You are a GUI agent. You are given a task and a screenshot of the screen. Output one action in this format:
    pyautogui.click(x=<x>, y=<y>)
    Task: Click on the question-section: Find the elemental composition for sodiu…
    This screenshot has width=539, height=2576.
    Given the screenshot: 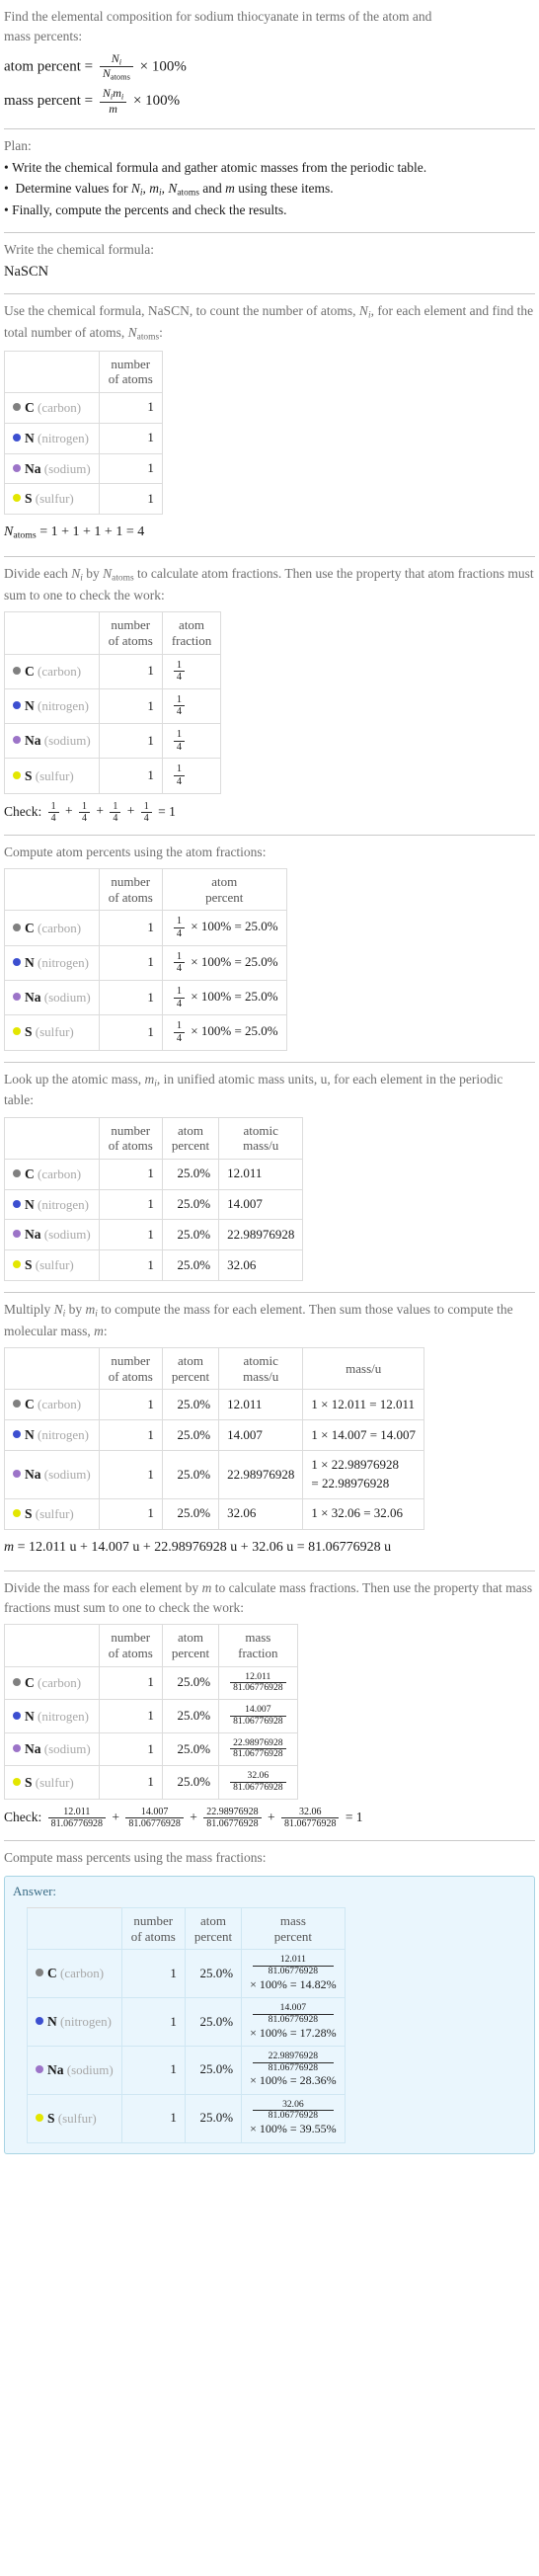 What is the action you would take?
    pyautogui.click(x=269, y=63)
    